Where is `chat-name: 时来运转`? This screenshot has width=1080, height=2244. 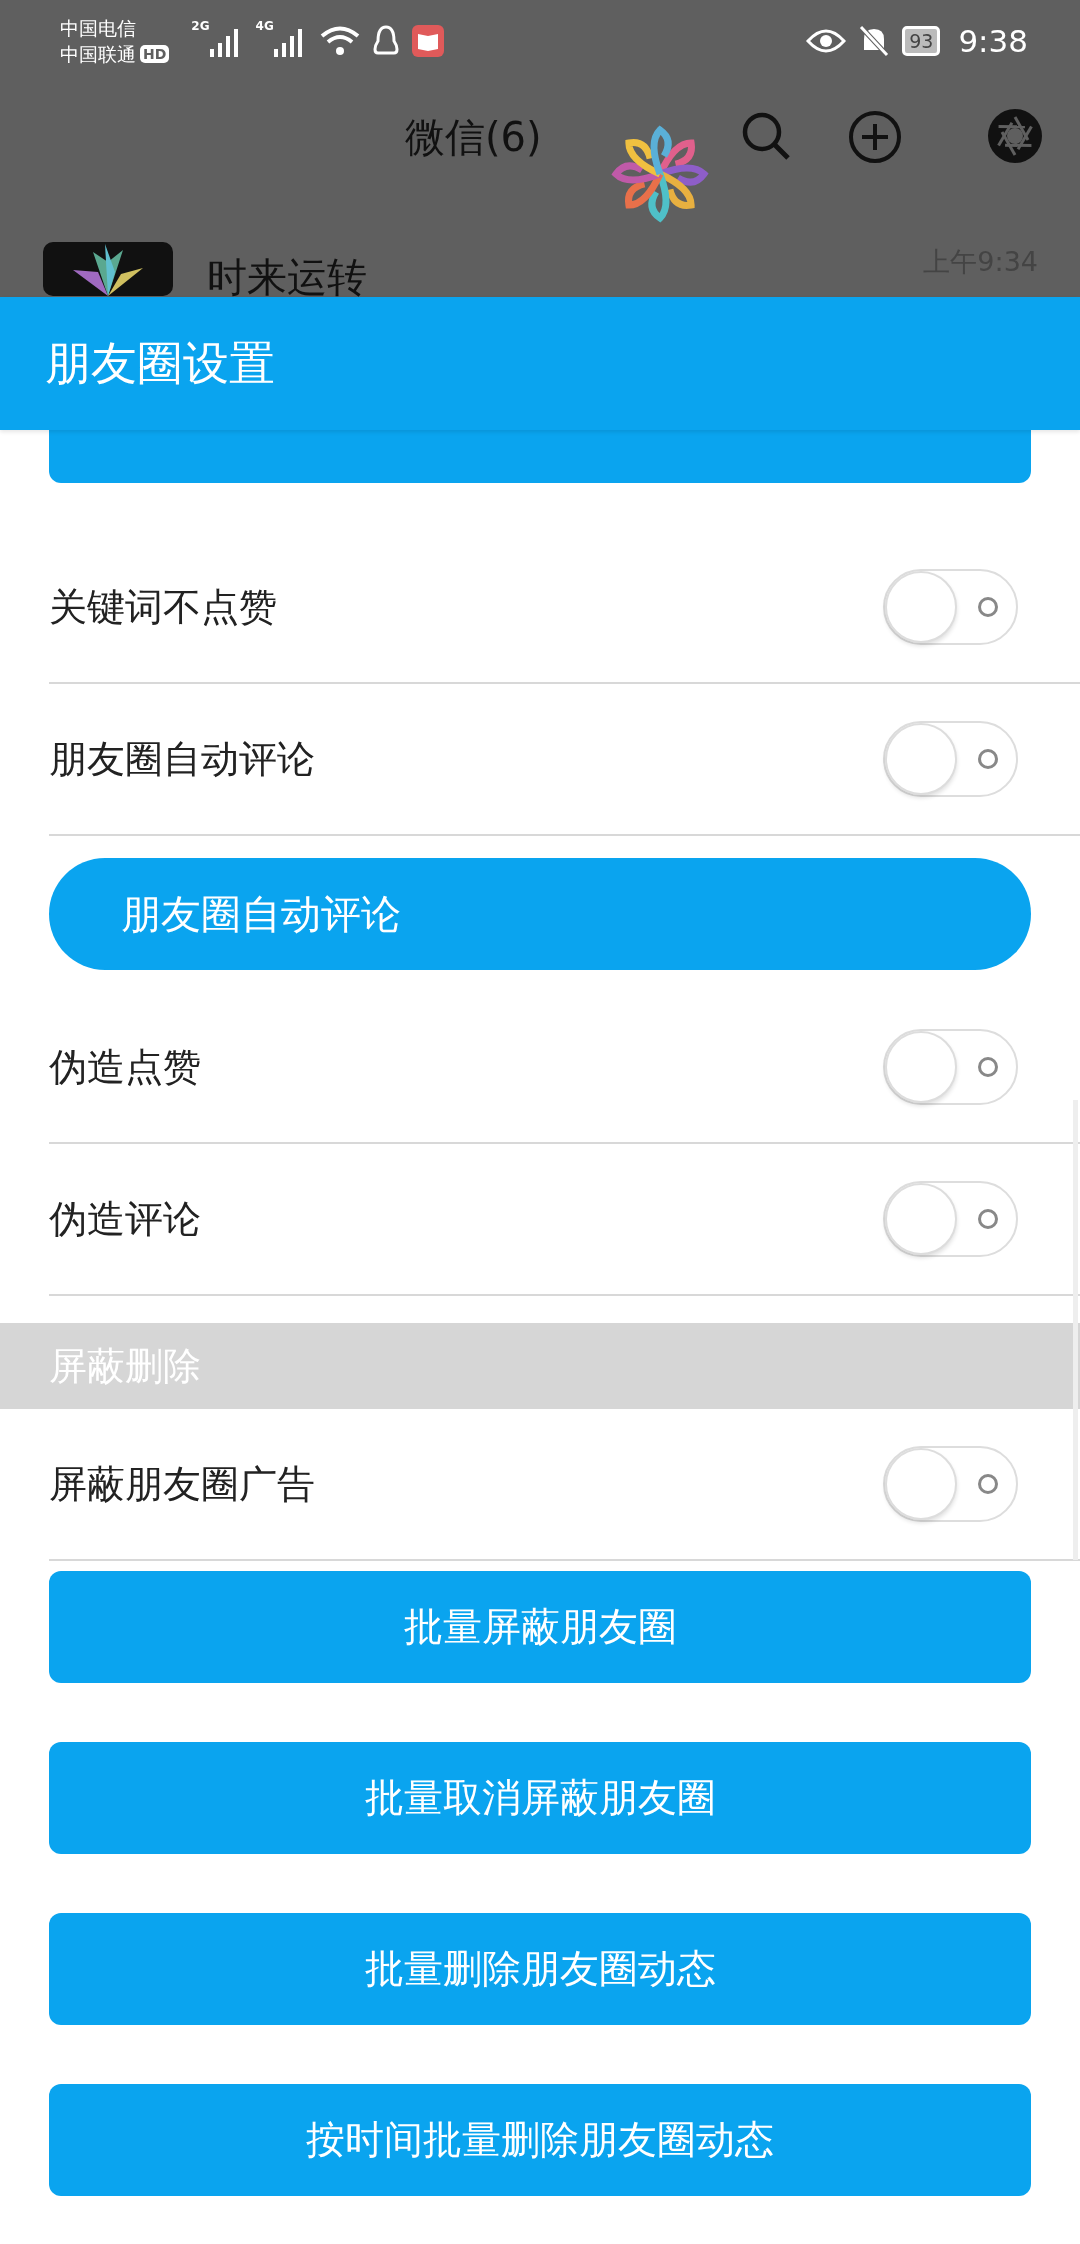
chat-name: 时来运转 is located at coordinates (287, 275).